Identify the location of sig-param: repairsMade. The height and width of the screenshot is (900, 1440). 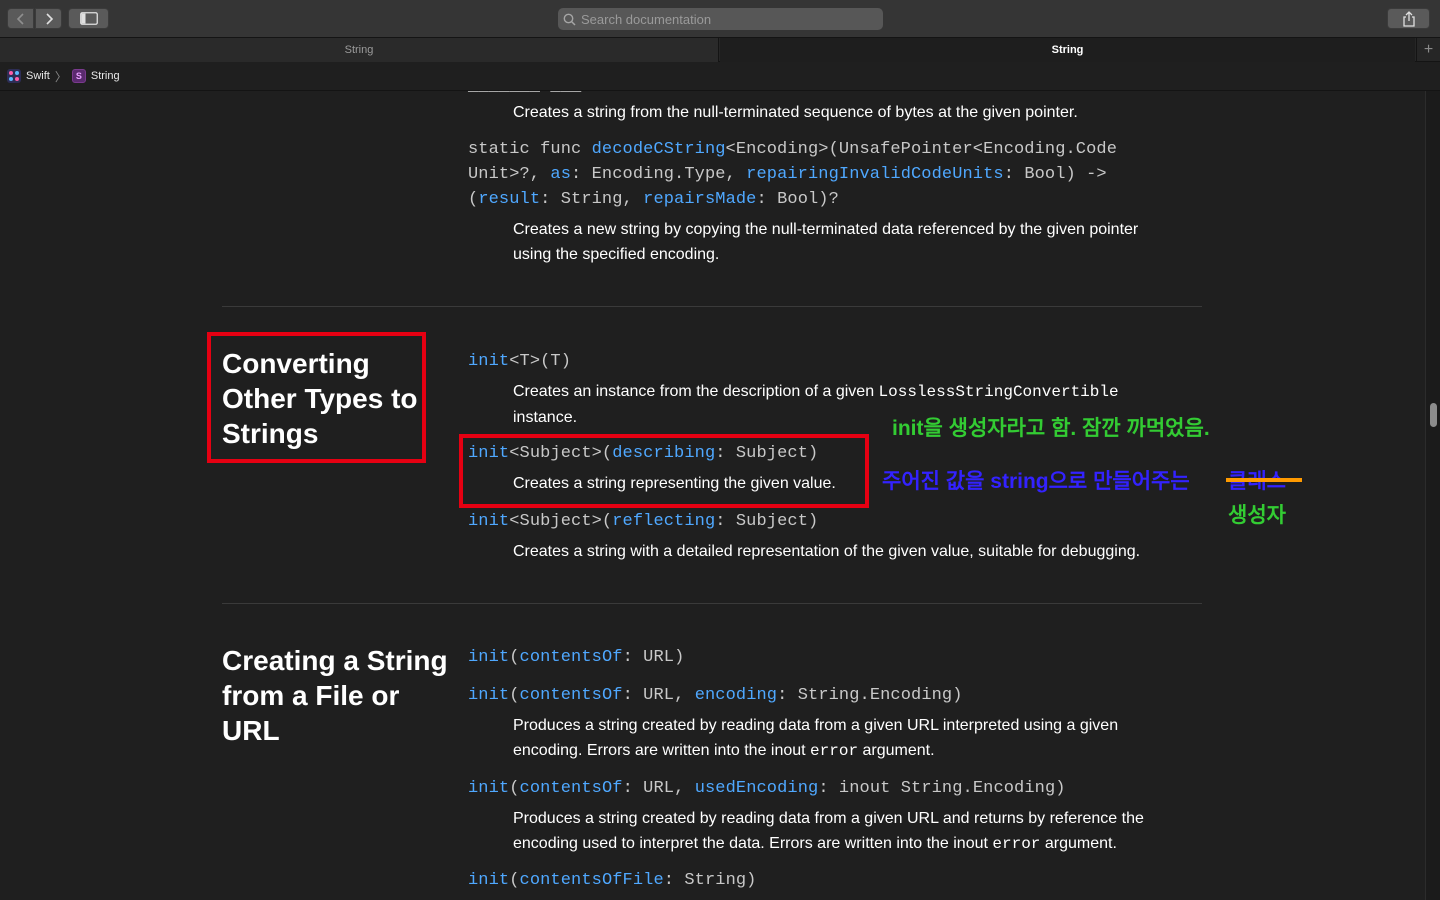
(700, 199).